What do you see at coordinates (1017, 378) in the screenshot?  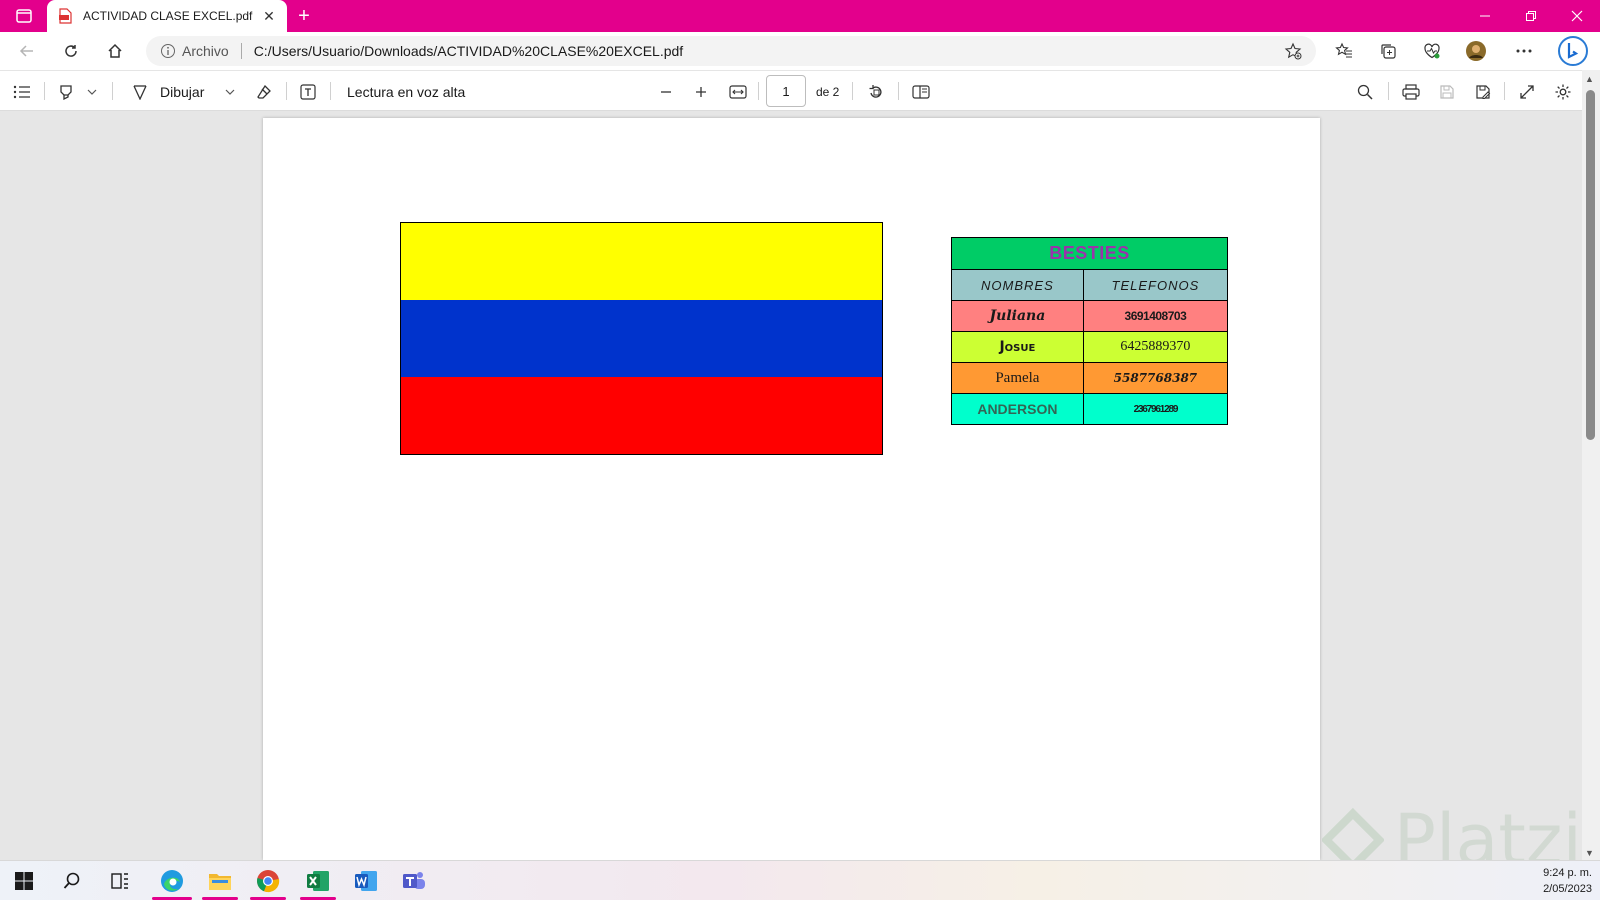 I see `name-cell: Pamela` at bounding box center [1017, 378].